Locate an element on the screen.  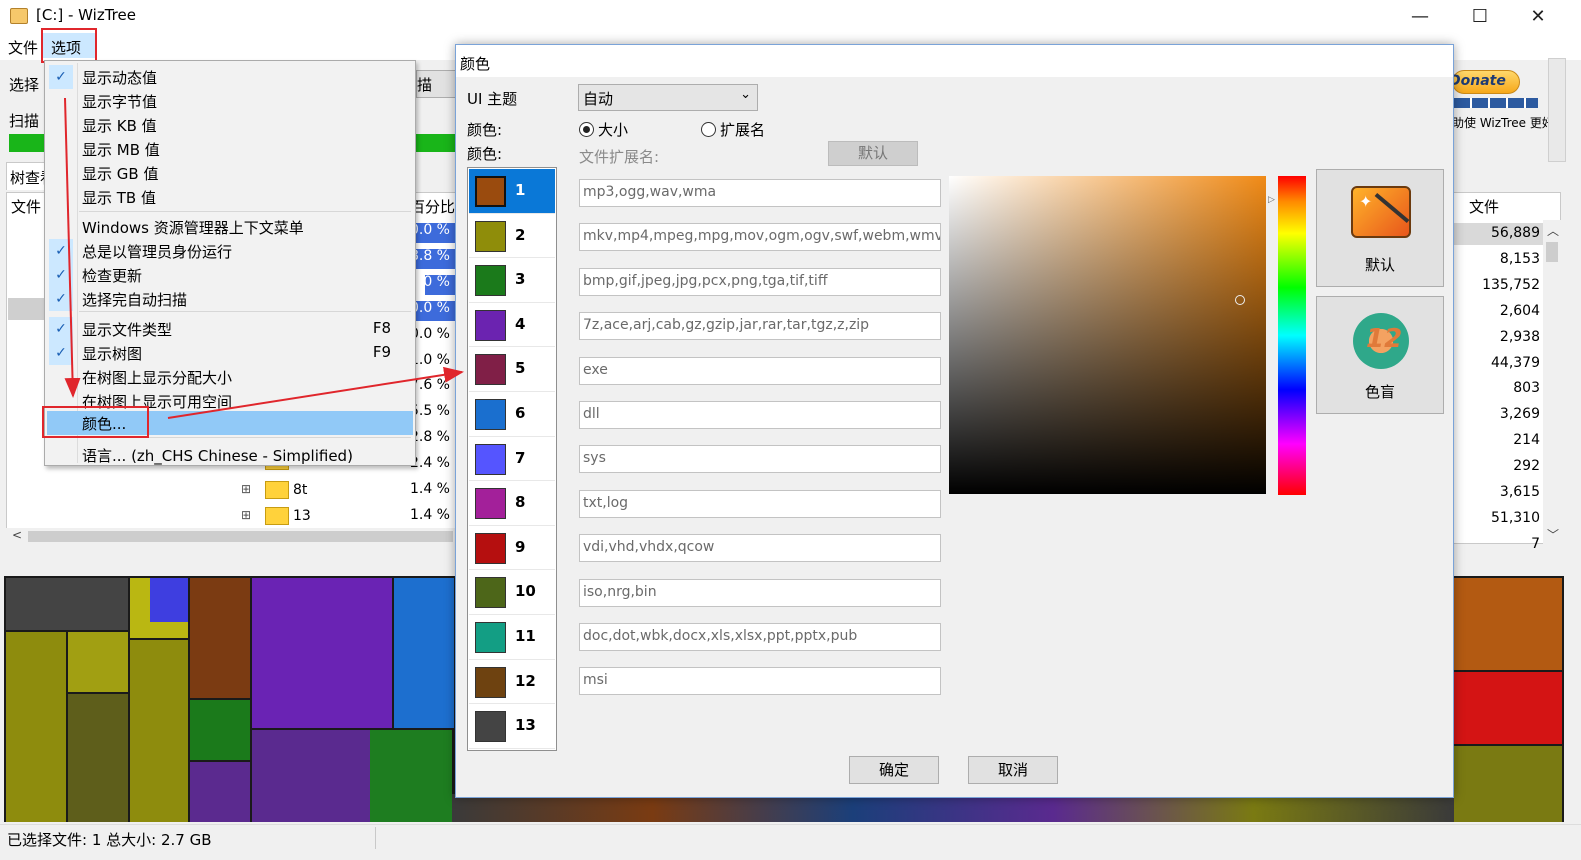
default-colors-button: ✦ 默认 is located at coordinates (1380, 228).